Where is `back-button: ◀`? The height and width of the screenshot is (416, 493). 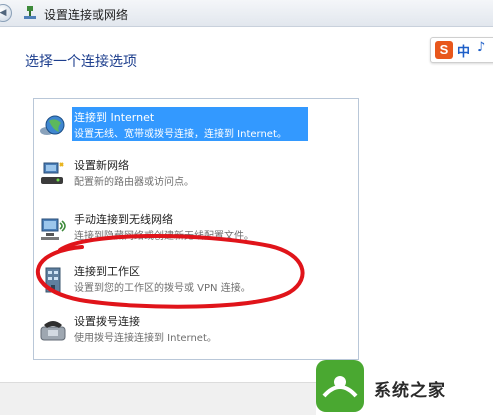
back-button: ◀ is located at coordinates (6, 13).